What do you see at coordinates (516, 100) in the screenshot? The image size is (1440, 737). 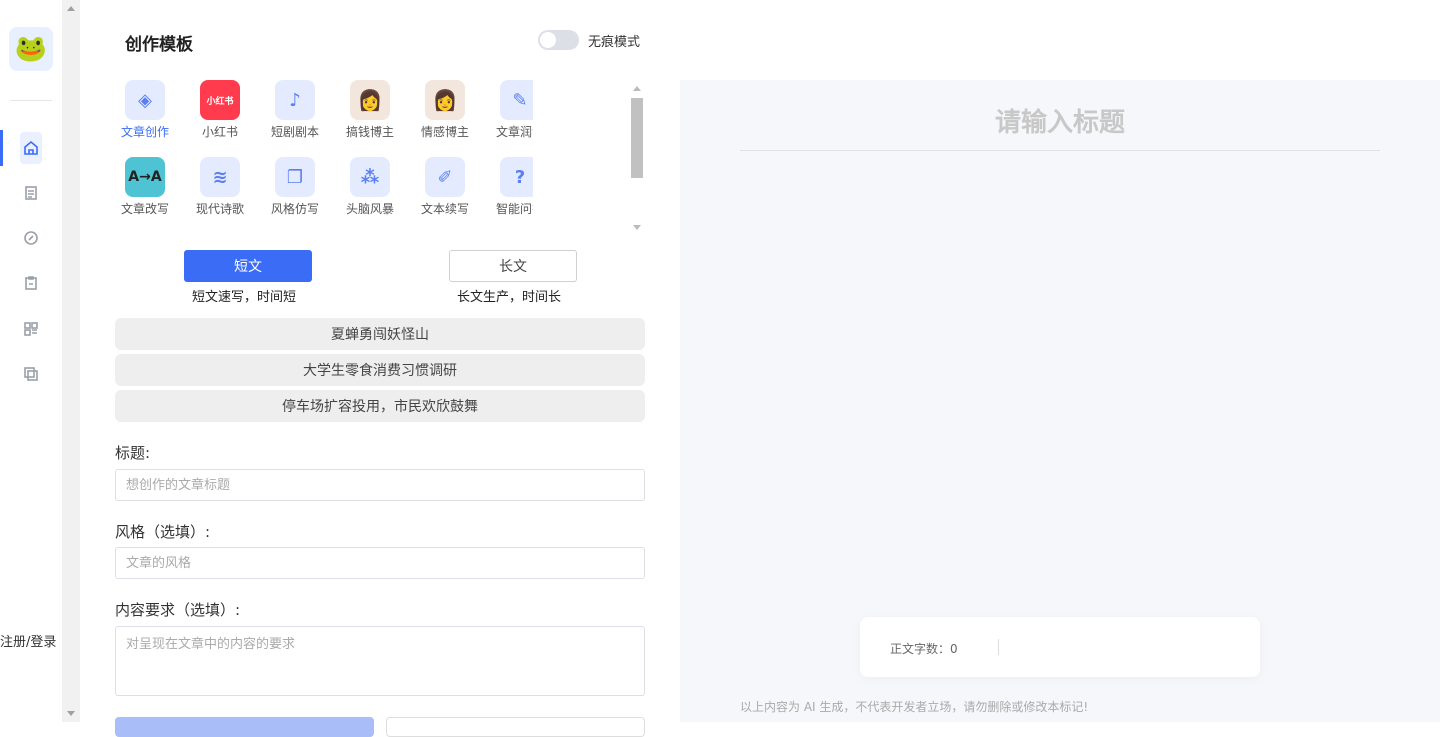 I see `pen-icon: ✎` at bounding box center [516, 100].